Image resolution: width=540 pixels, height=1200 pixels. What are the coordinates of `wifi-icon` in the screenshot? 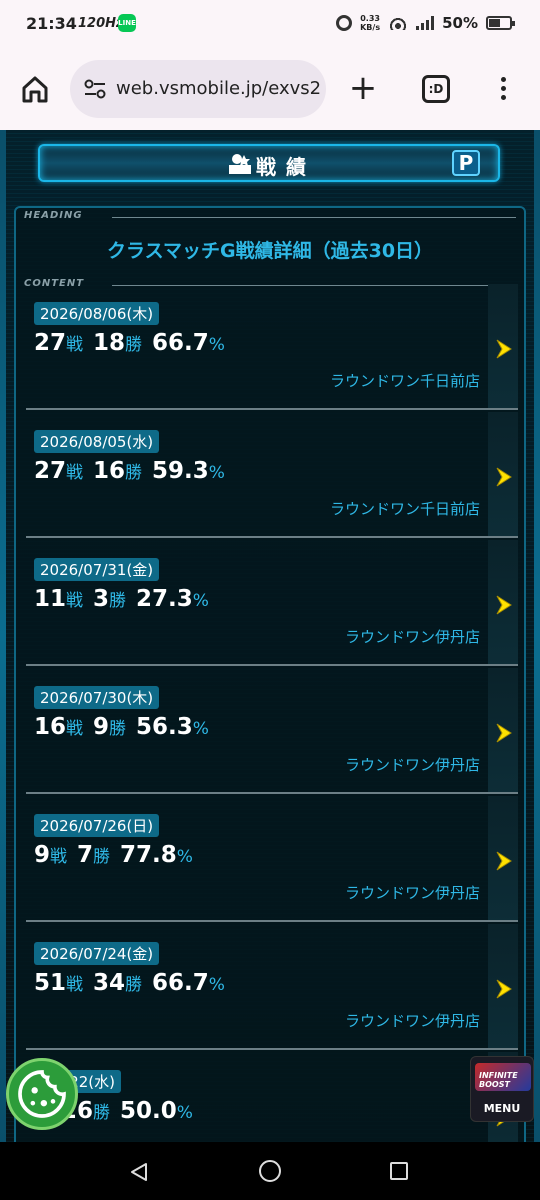 It's located at (398, 23).